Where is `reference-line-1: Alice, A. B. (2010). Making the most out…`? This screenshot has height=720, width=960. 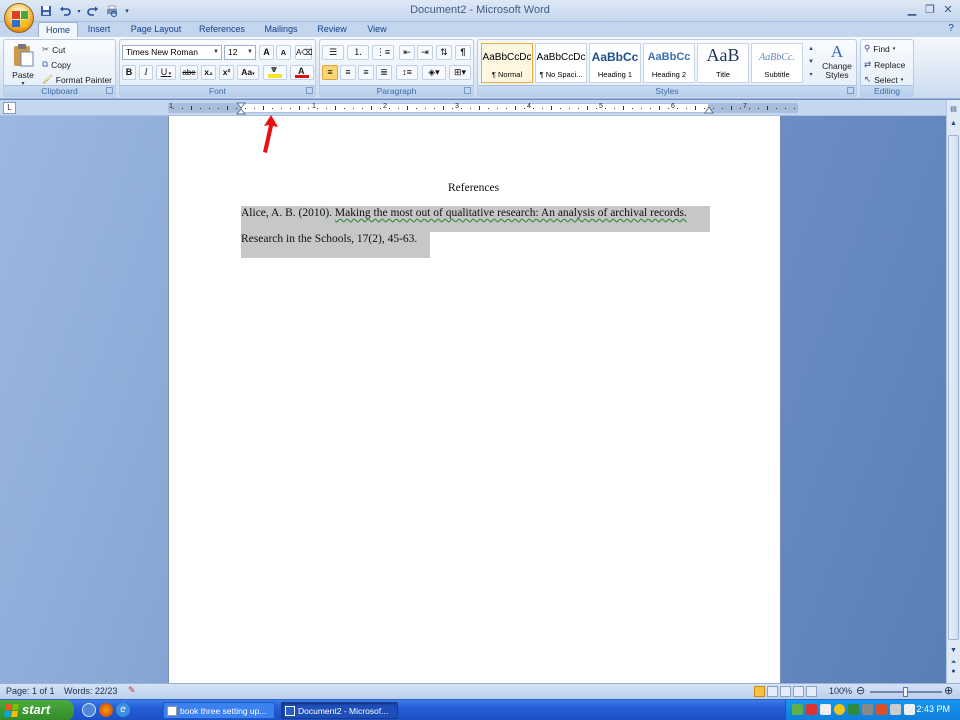 reference-line-1: Alice, A. B. (2010). Making the most out… is located at coordinates (464, 213).